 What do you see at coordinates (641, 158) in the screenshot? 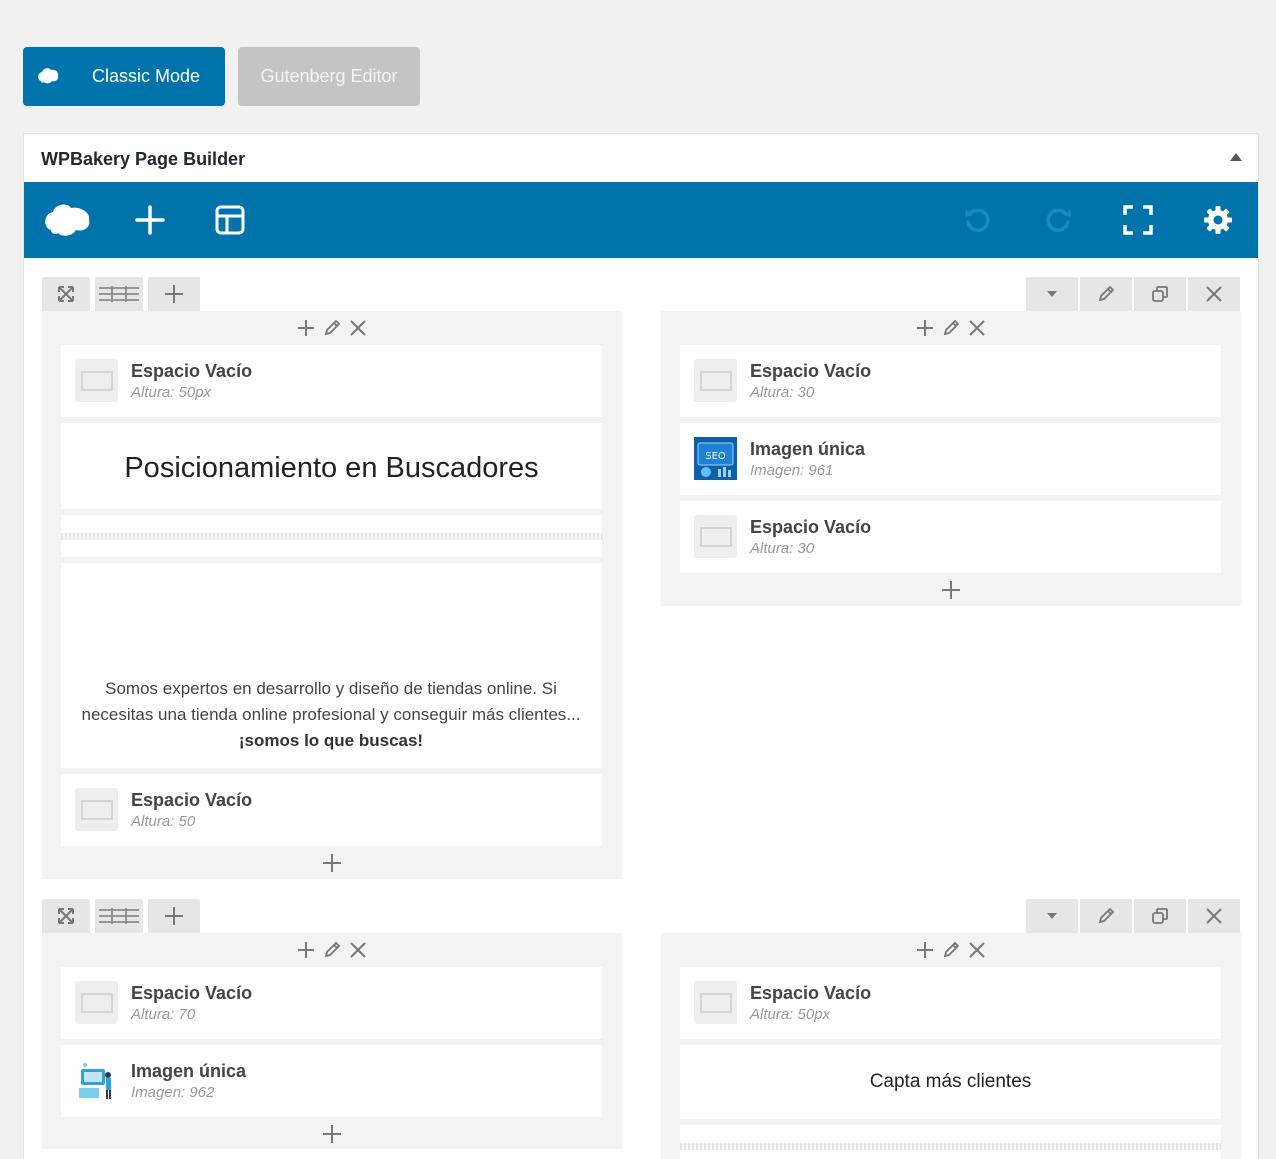
I see `panel-header: WPBakery Page Builder` at bounding box center [641, 158].